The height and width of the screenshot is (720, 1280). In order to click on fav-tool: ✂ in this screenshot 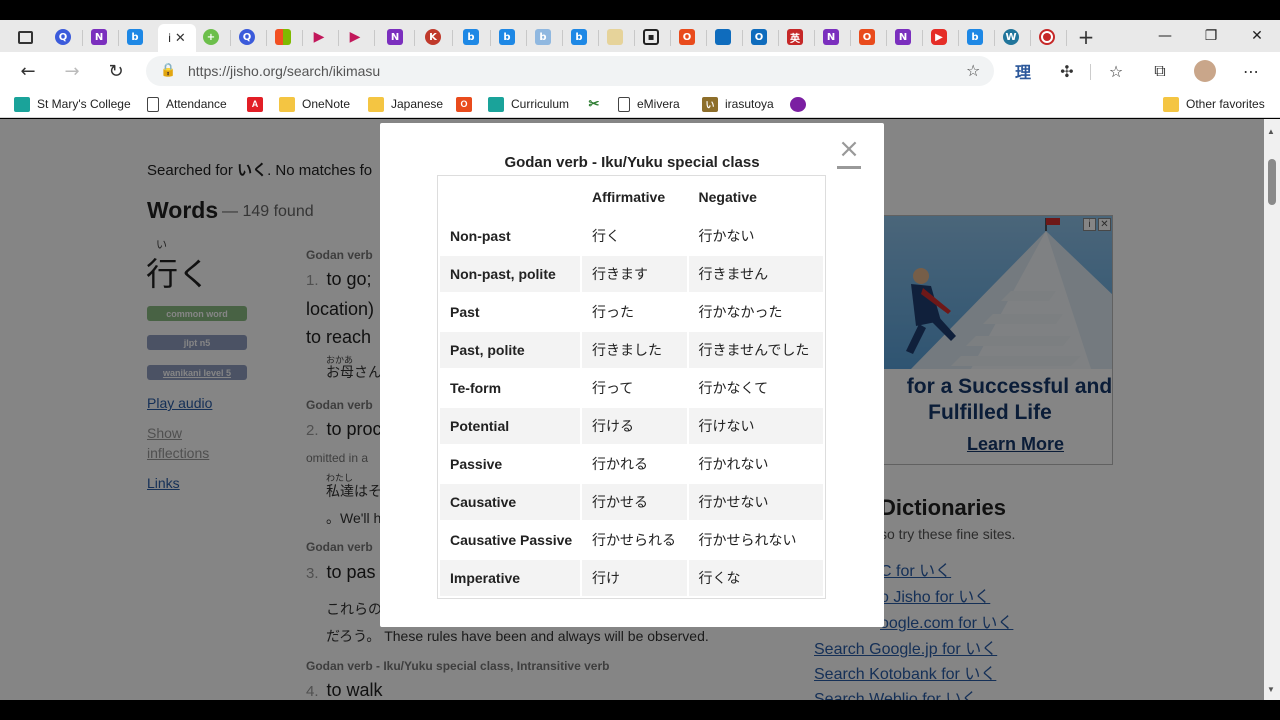, I will do `click(597, 104)`.